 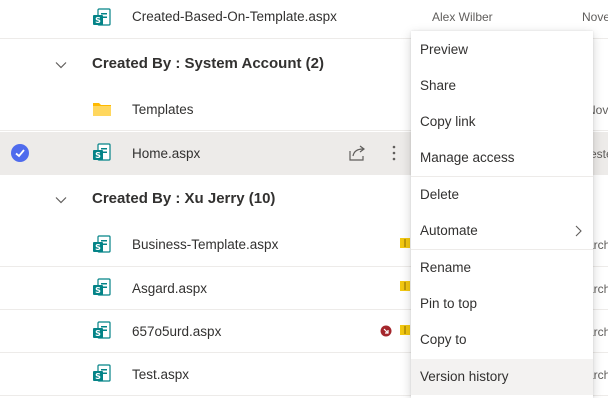 What do you see at coordinates (502, 340) in the screenshot?
I see `menu-item-copy-to: Copy to` at bounding box center [502, 340].